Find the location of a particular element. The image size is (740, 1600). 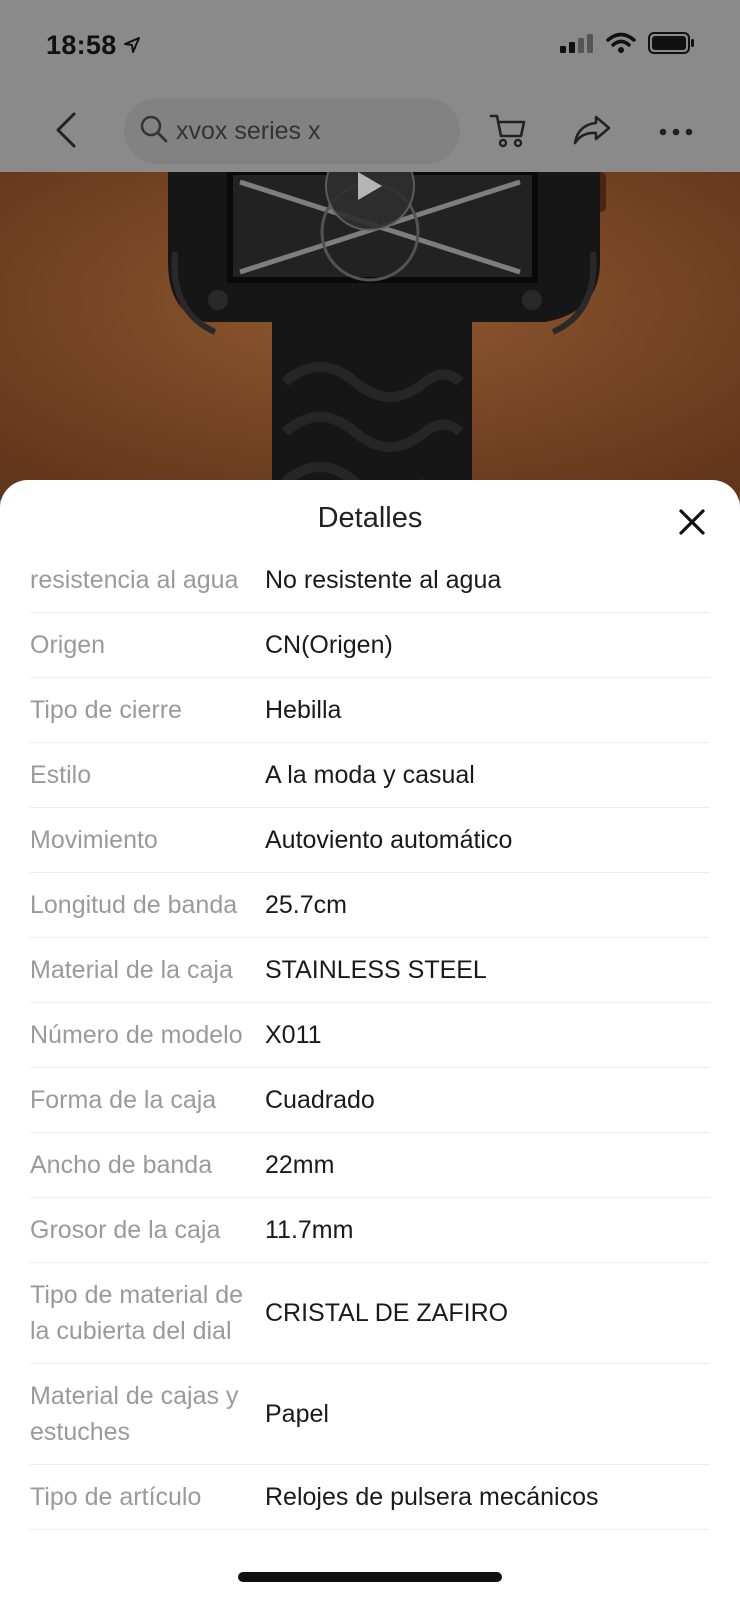

search-input: xvox series x is located at coordinates (292, 131).